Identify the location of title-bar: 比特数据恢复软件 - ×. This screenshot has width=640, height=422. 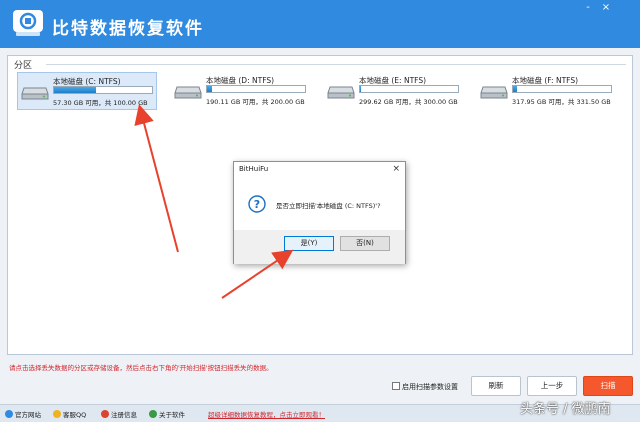
(320, 24).